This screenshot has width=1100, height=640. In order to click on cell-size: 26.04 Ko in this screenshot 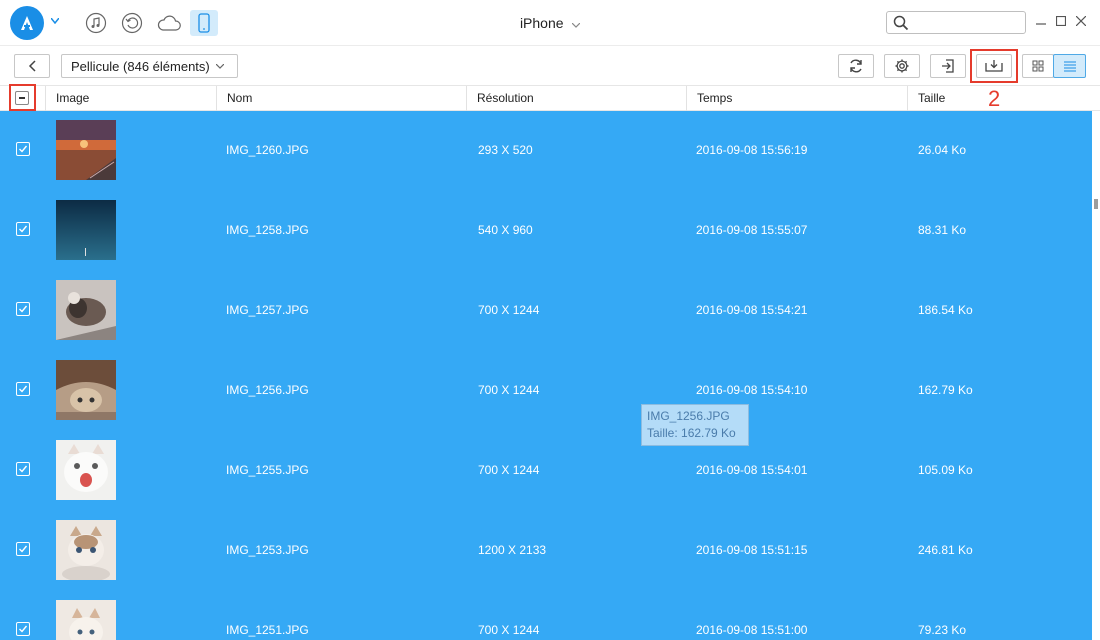, I will do `click(942, 150)`.